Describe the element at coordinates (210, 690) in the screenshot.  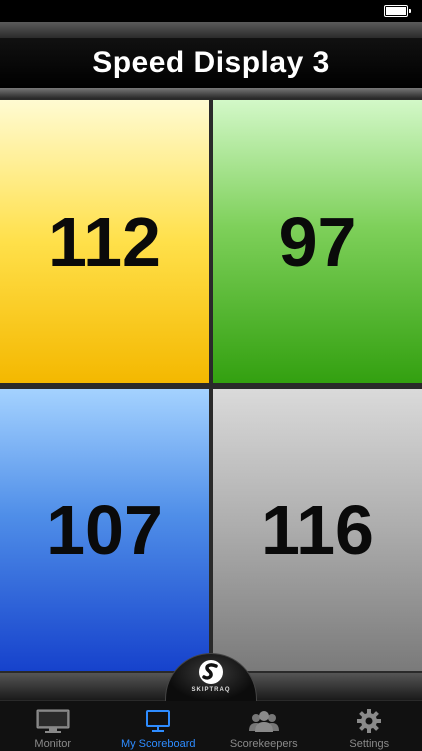
I see `logo-text: SKIPTRAQ` at that location.